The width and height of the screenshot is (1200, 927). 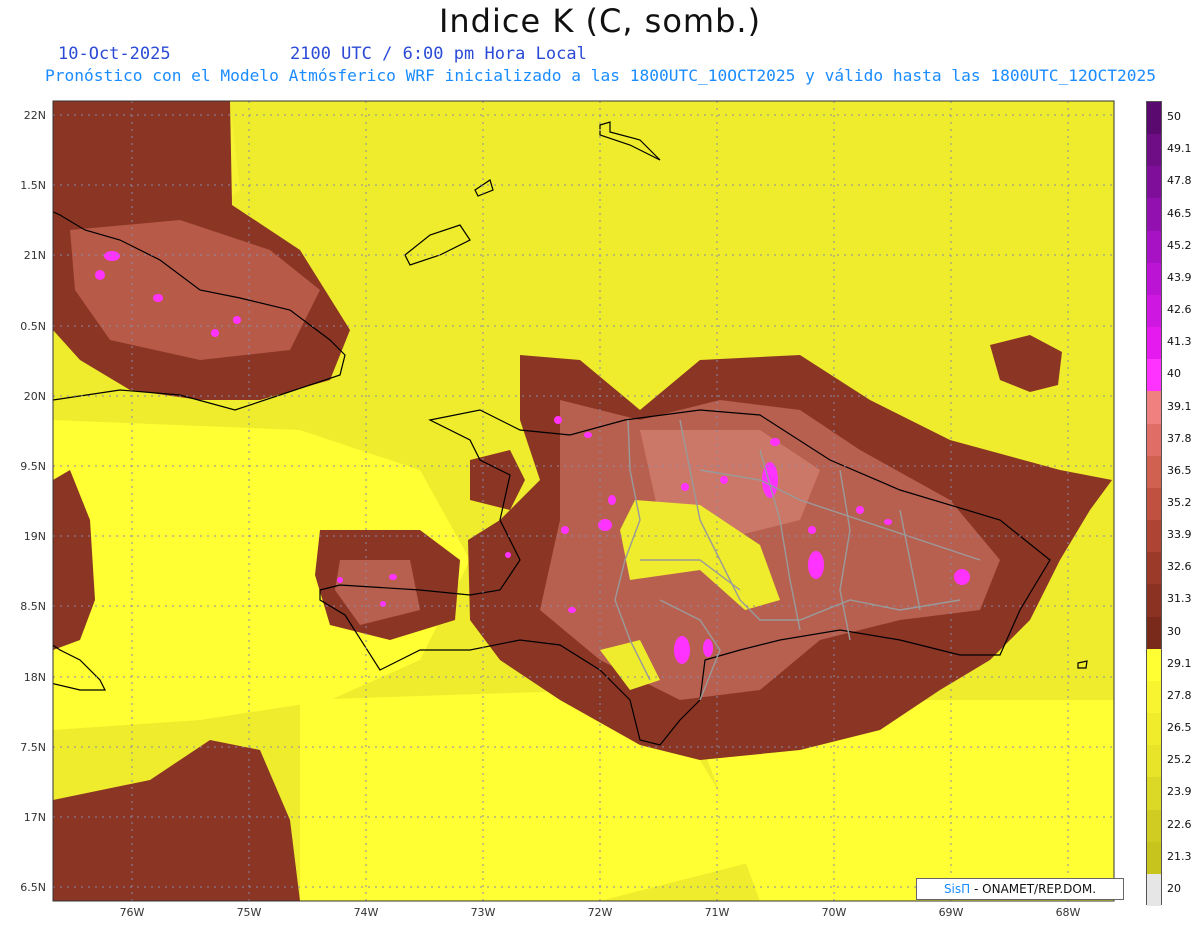 What do you see at coordinates (35, 536) in the screenshot?
I see `lat-label: 19N` at bounding box center [35, 536].